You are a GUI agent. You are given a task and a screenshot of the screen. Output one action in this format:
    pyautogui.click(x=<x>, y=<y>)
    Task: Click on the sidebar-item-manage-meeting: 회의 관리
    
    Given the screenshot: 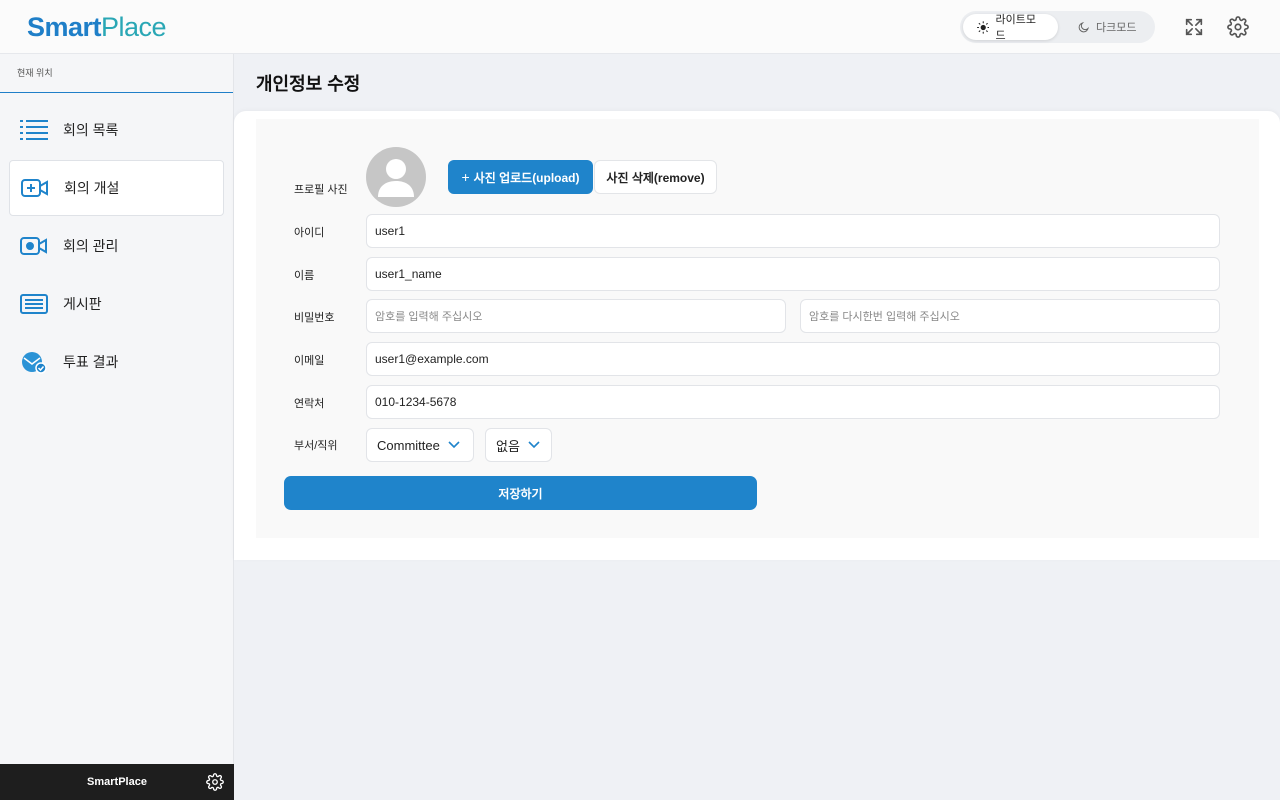 What is the action you would take?
    pyautogui.click(x=116, y=246)
    